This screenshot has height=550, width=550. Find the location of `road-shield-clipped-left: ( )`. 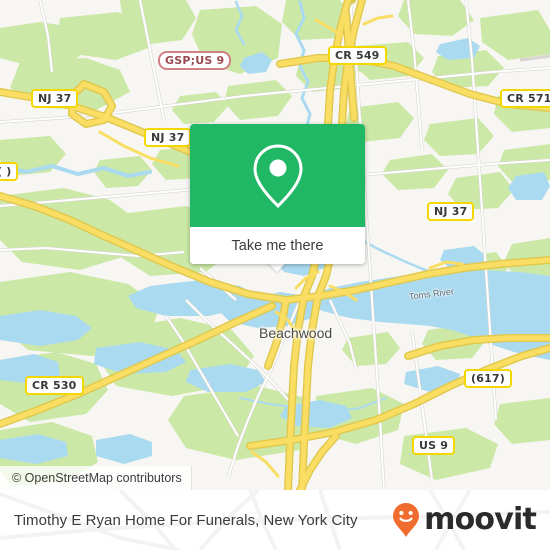

road-shield-clipped-left: ( ) is located at coordinates (9, 171).